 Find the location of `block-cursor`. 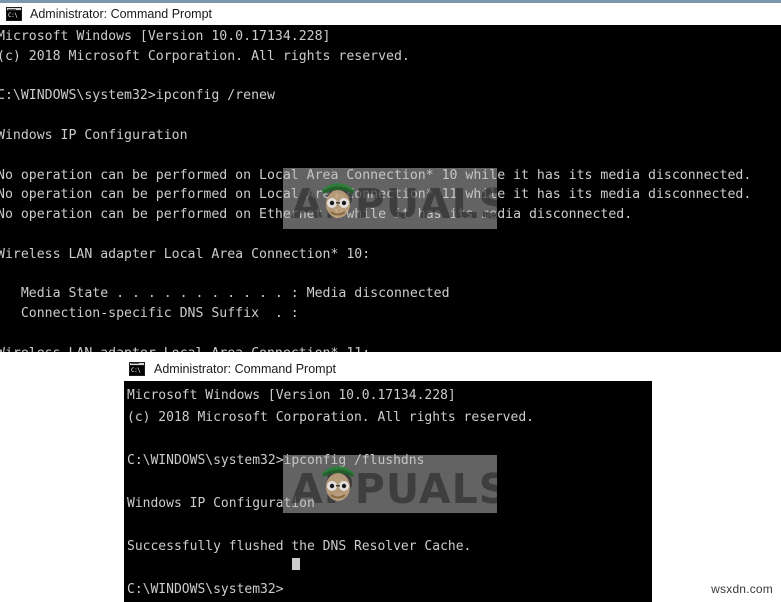

block-cursor is located at coordinates (296, 564).